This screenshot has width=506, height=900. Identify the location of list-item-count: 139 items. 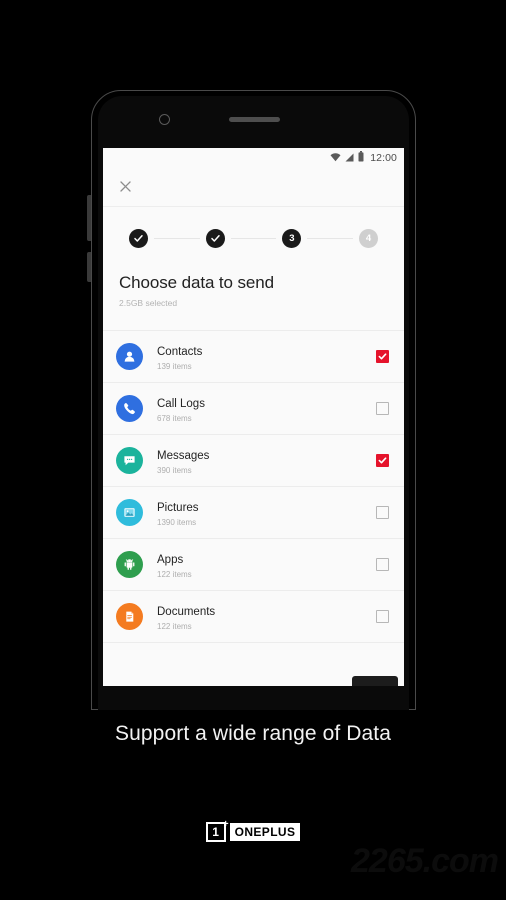
(174, 366).